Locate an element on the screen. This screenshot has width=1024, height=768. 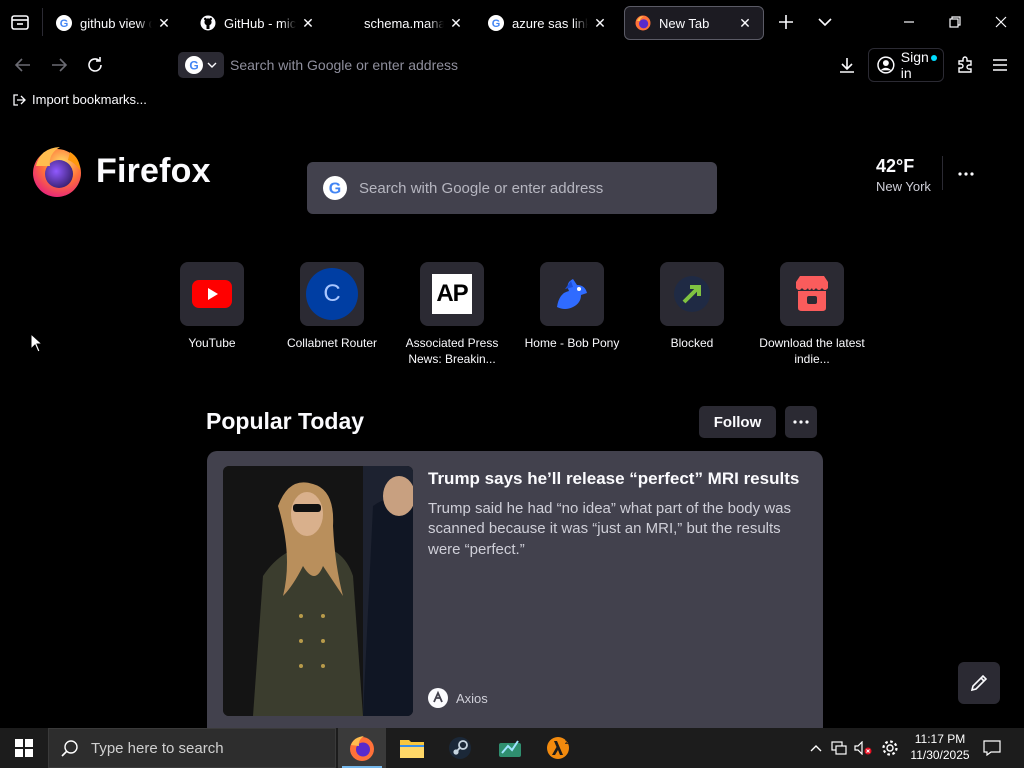
tray-settings is located at coordinates (890, 748).